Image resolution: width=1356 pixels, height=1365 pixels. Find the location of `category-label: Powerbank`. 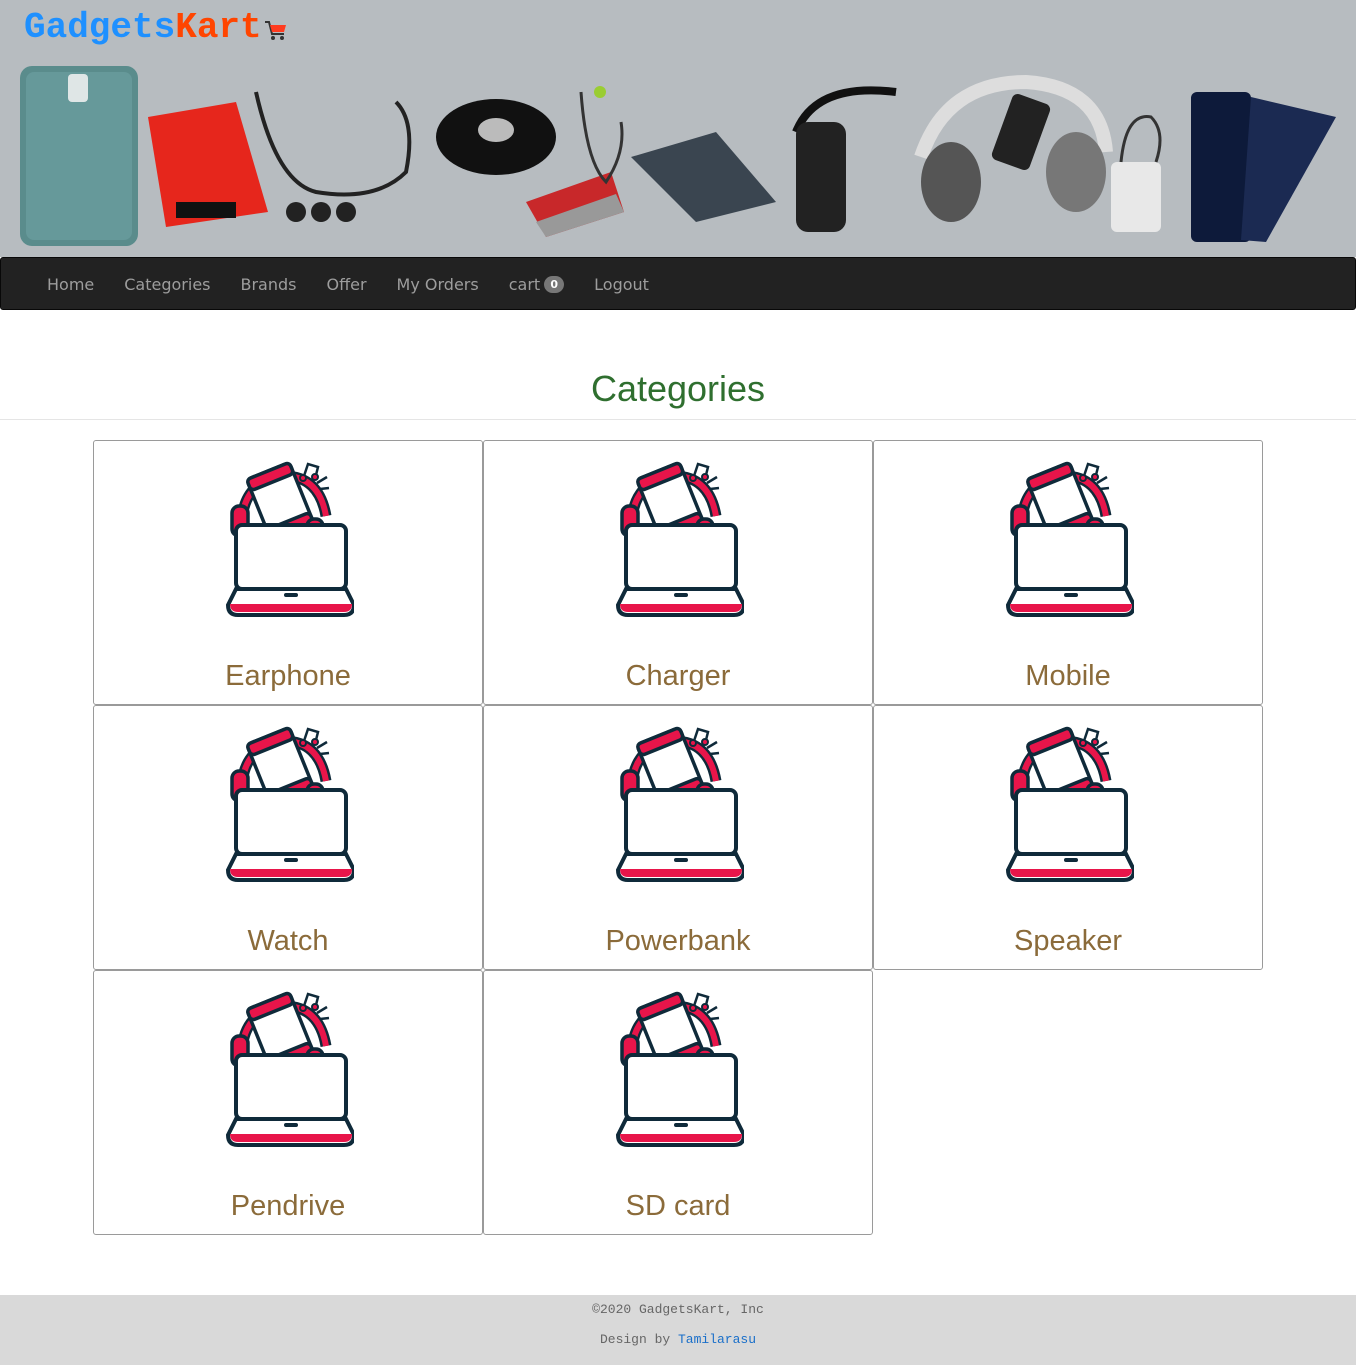

category-label: Powerbank is located at coordinates (678, 941).